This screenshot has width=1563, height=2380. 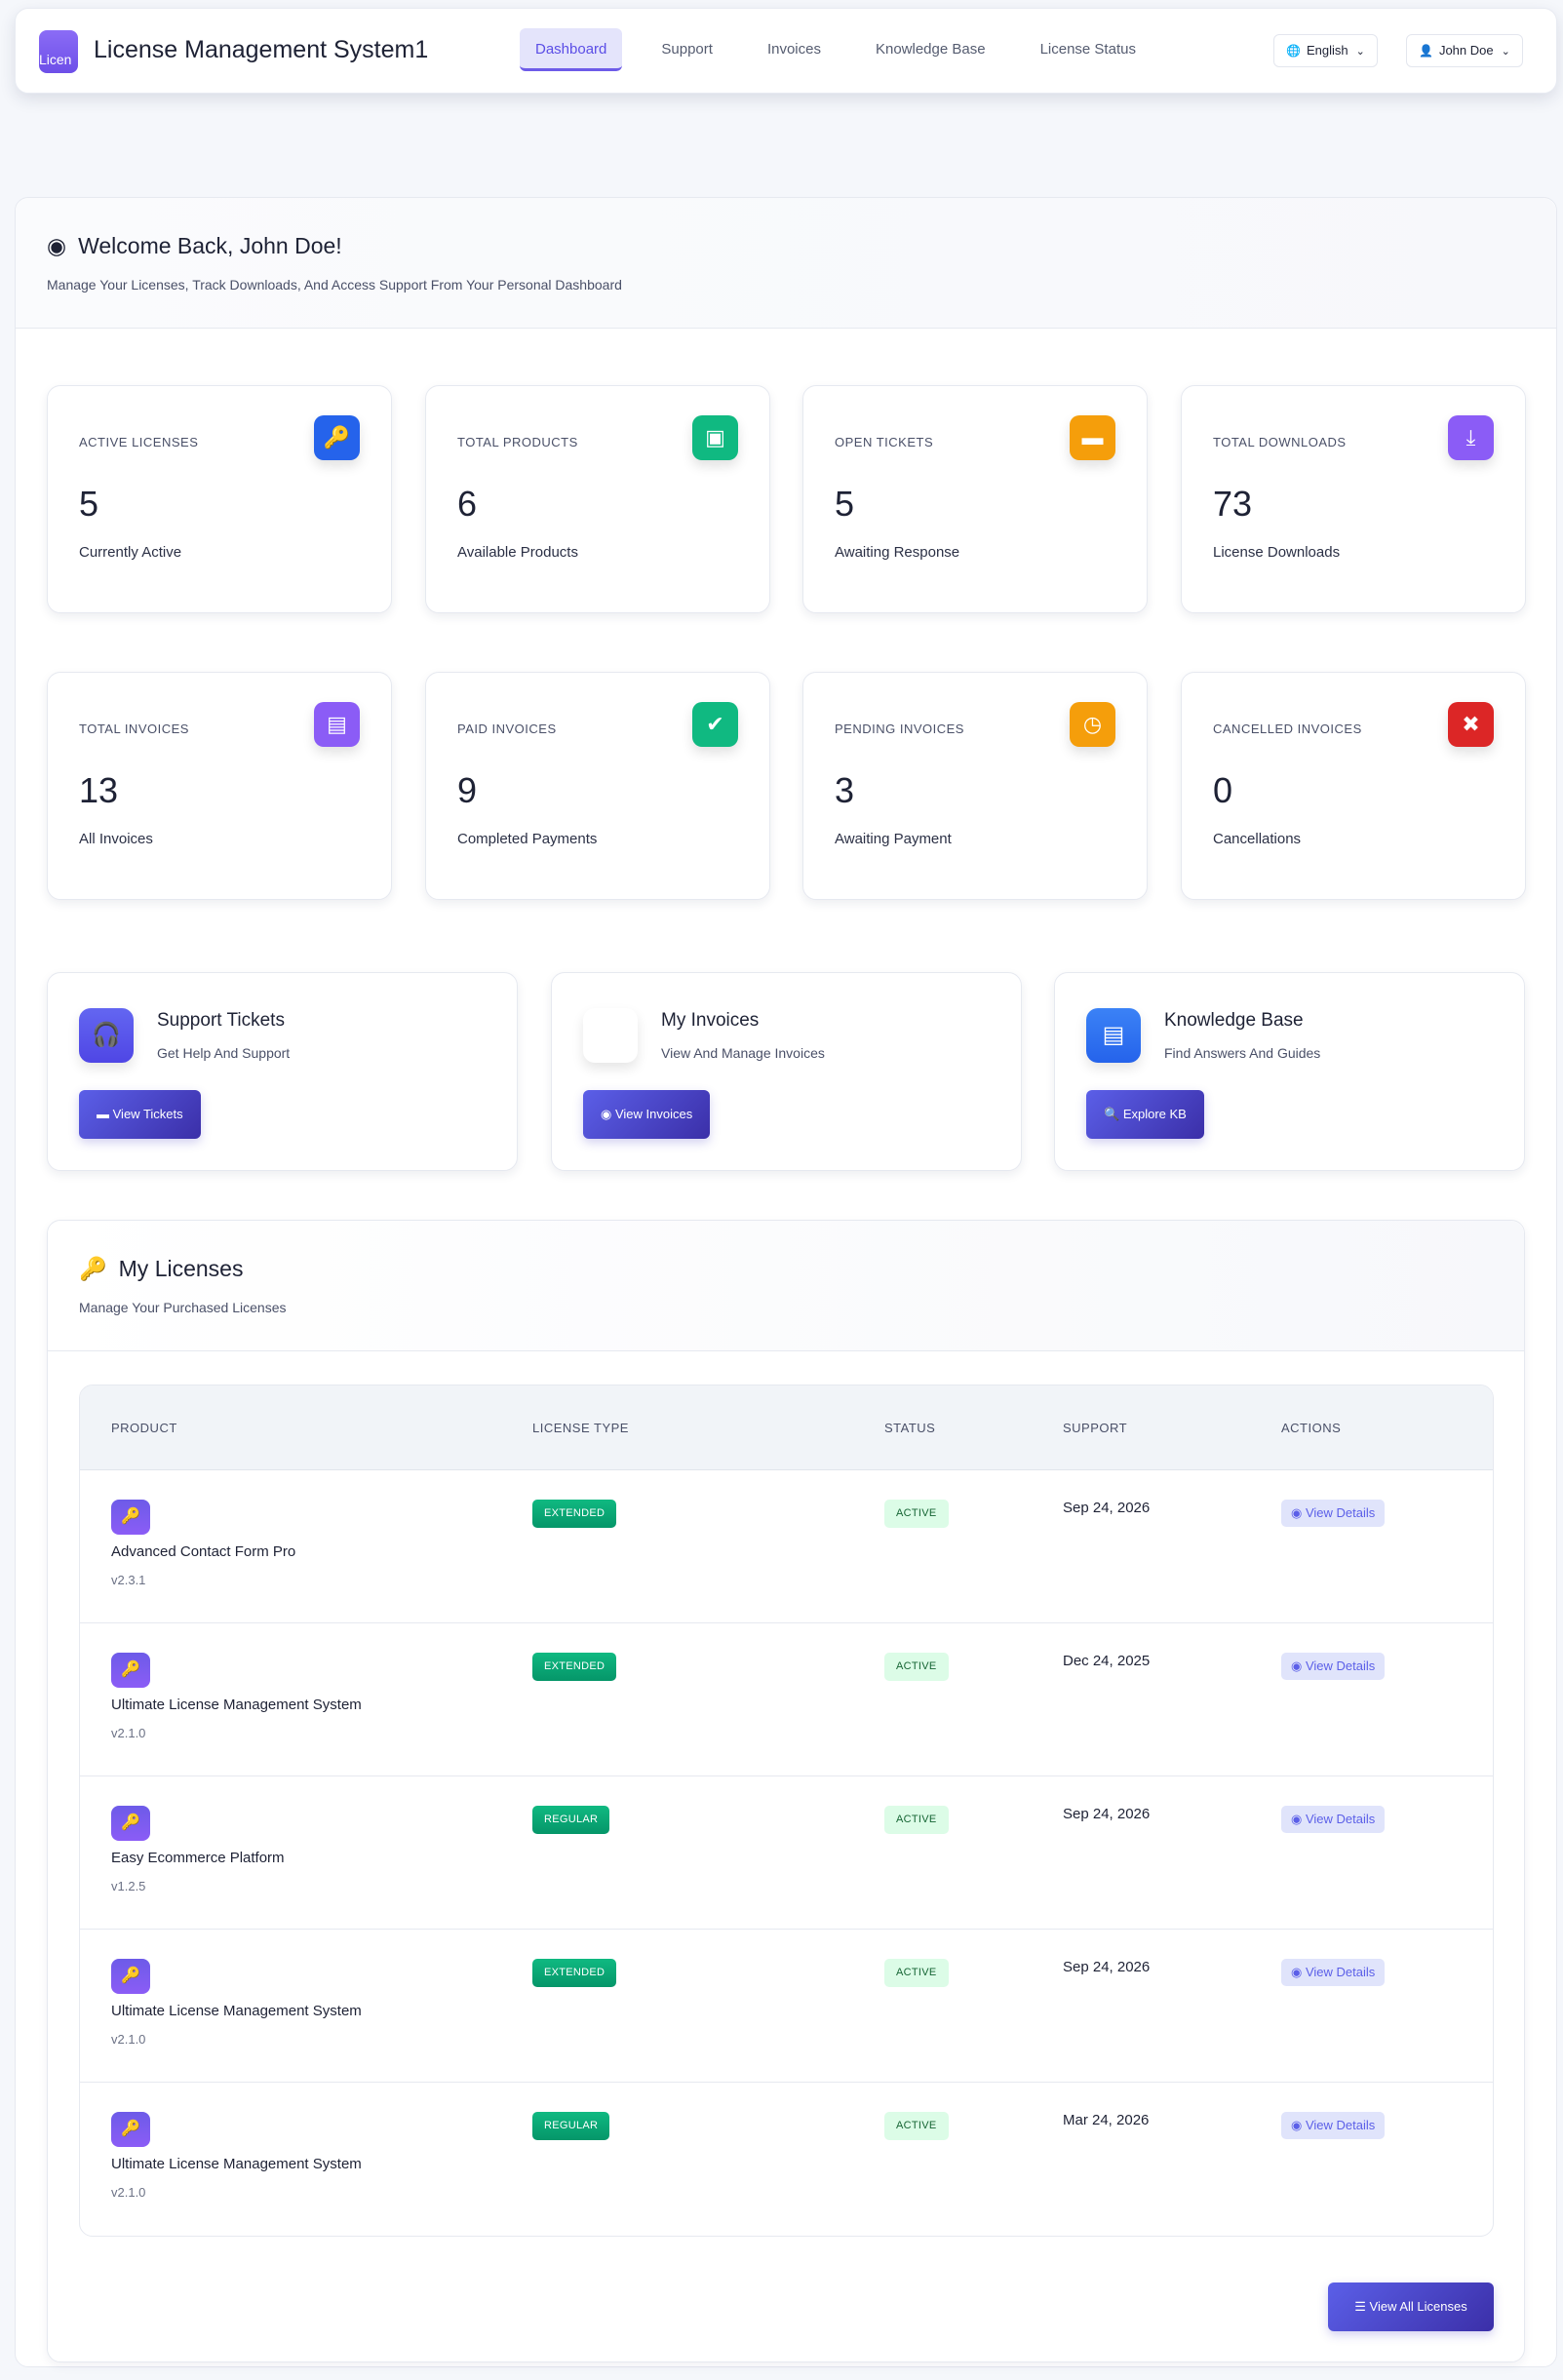 What do you see at coordinates (468, 790) in the screenshot?
I see `stat-value: 9` at bounding box center [468, 790].